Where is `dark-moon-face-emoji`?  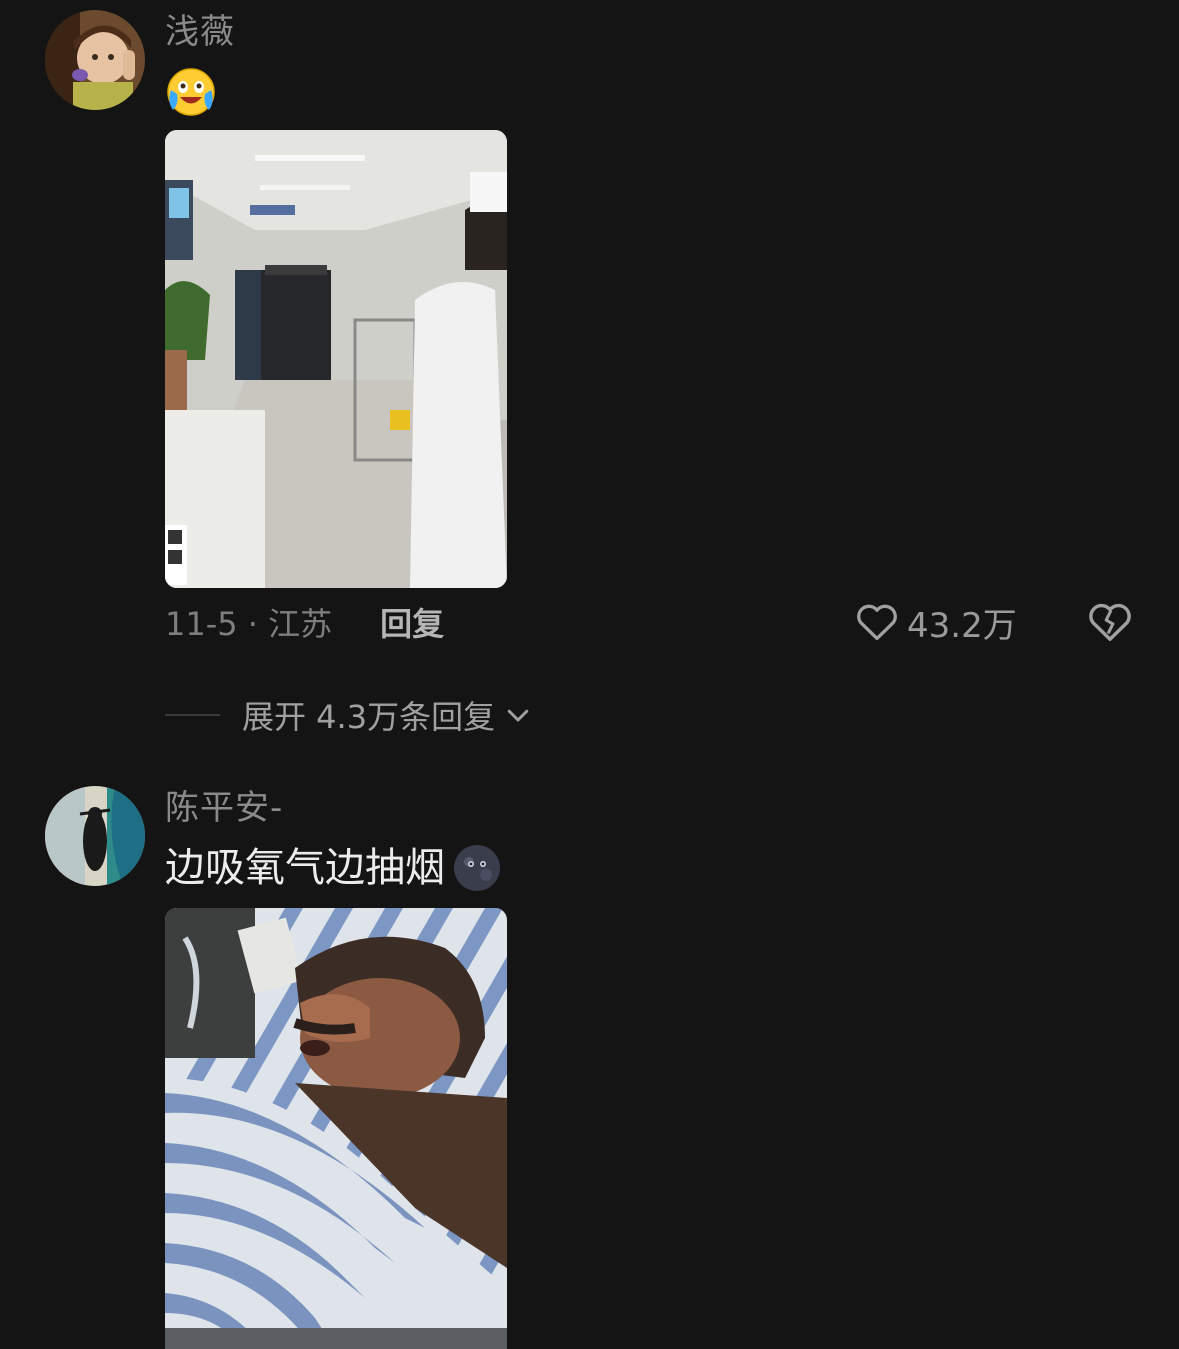
dark-moon-face-emoji is located at coordinates (477, 868).